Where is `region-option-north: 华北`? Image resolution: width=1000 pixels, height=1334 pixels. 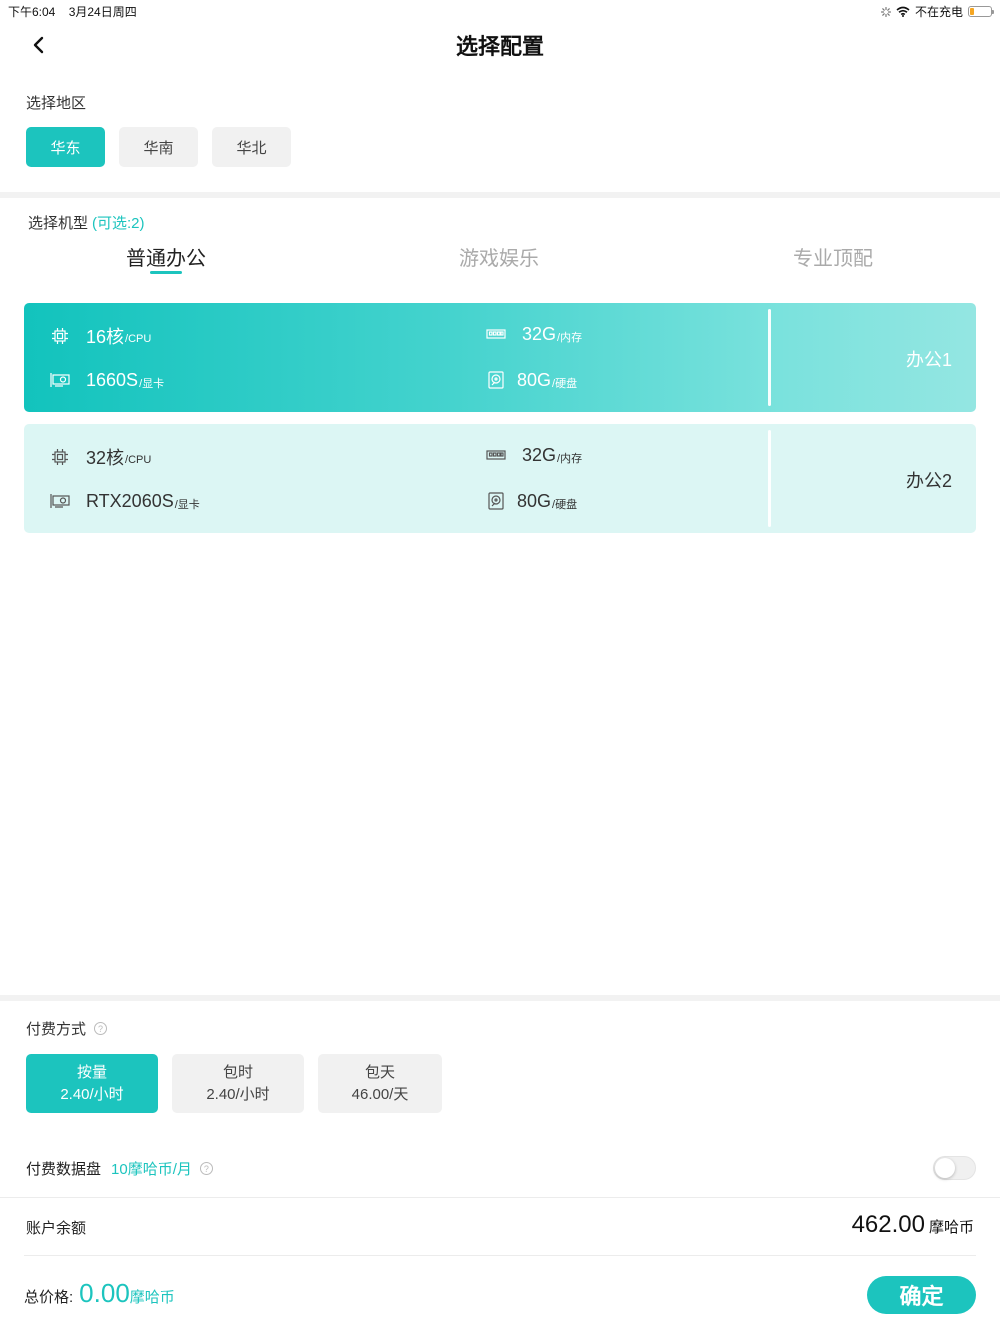 region-option-north: 华北 is located at coordinates (251, 147).